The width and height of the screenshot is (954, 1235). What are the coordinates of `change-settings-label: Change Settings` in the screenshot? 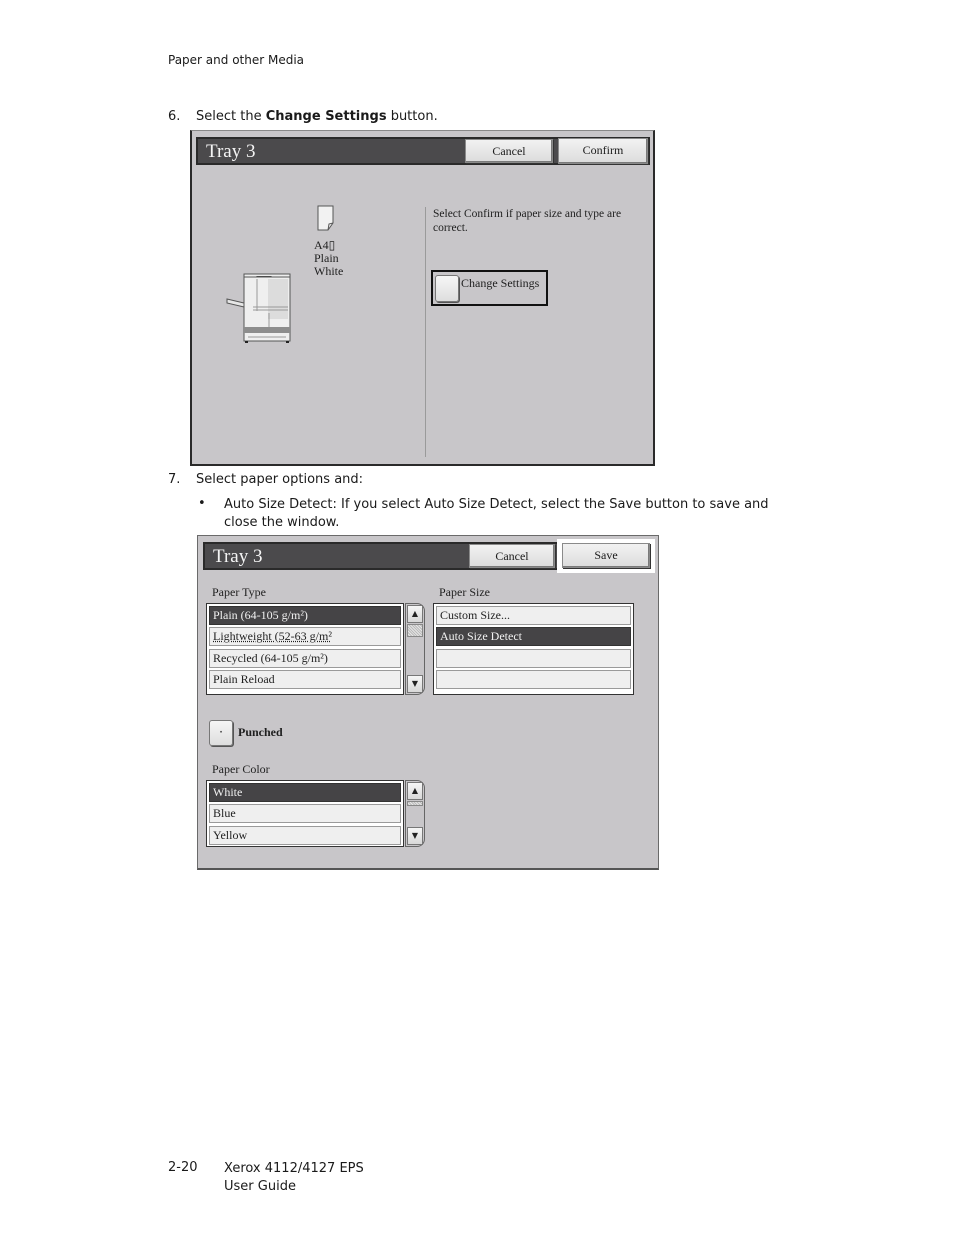 It's located at (500, 283).